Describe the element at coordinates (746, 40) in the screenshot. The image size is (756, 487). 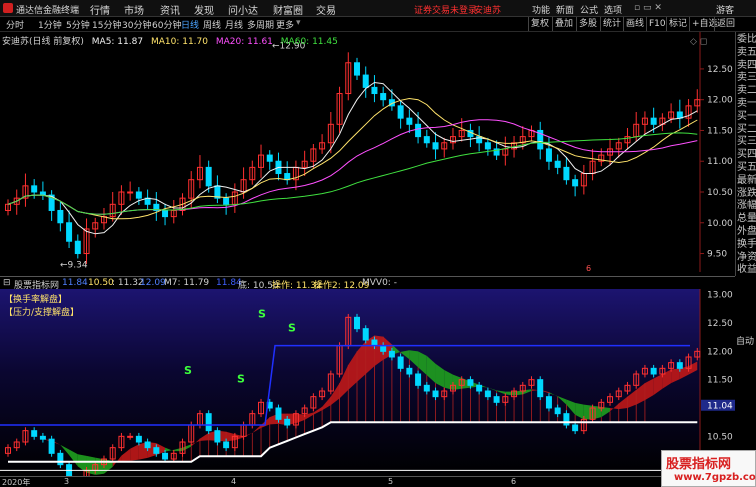
I see `side-panel-item: 委比` at that location.